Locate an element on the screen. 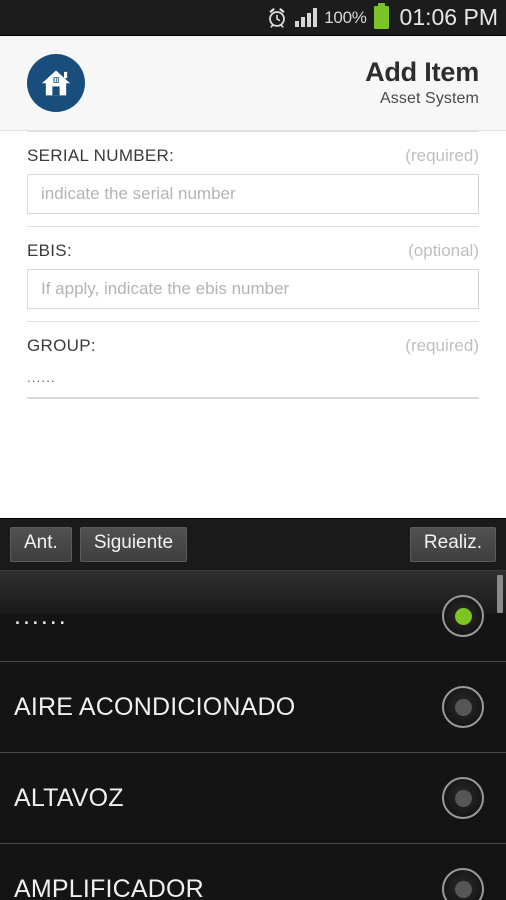 The height and width of the screenshot is (900, 506). list-item: AMPLIFICADOR is located at coordinates (253, 872).